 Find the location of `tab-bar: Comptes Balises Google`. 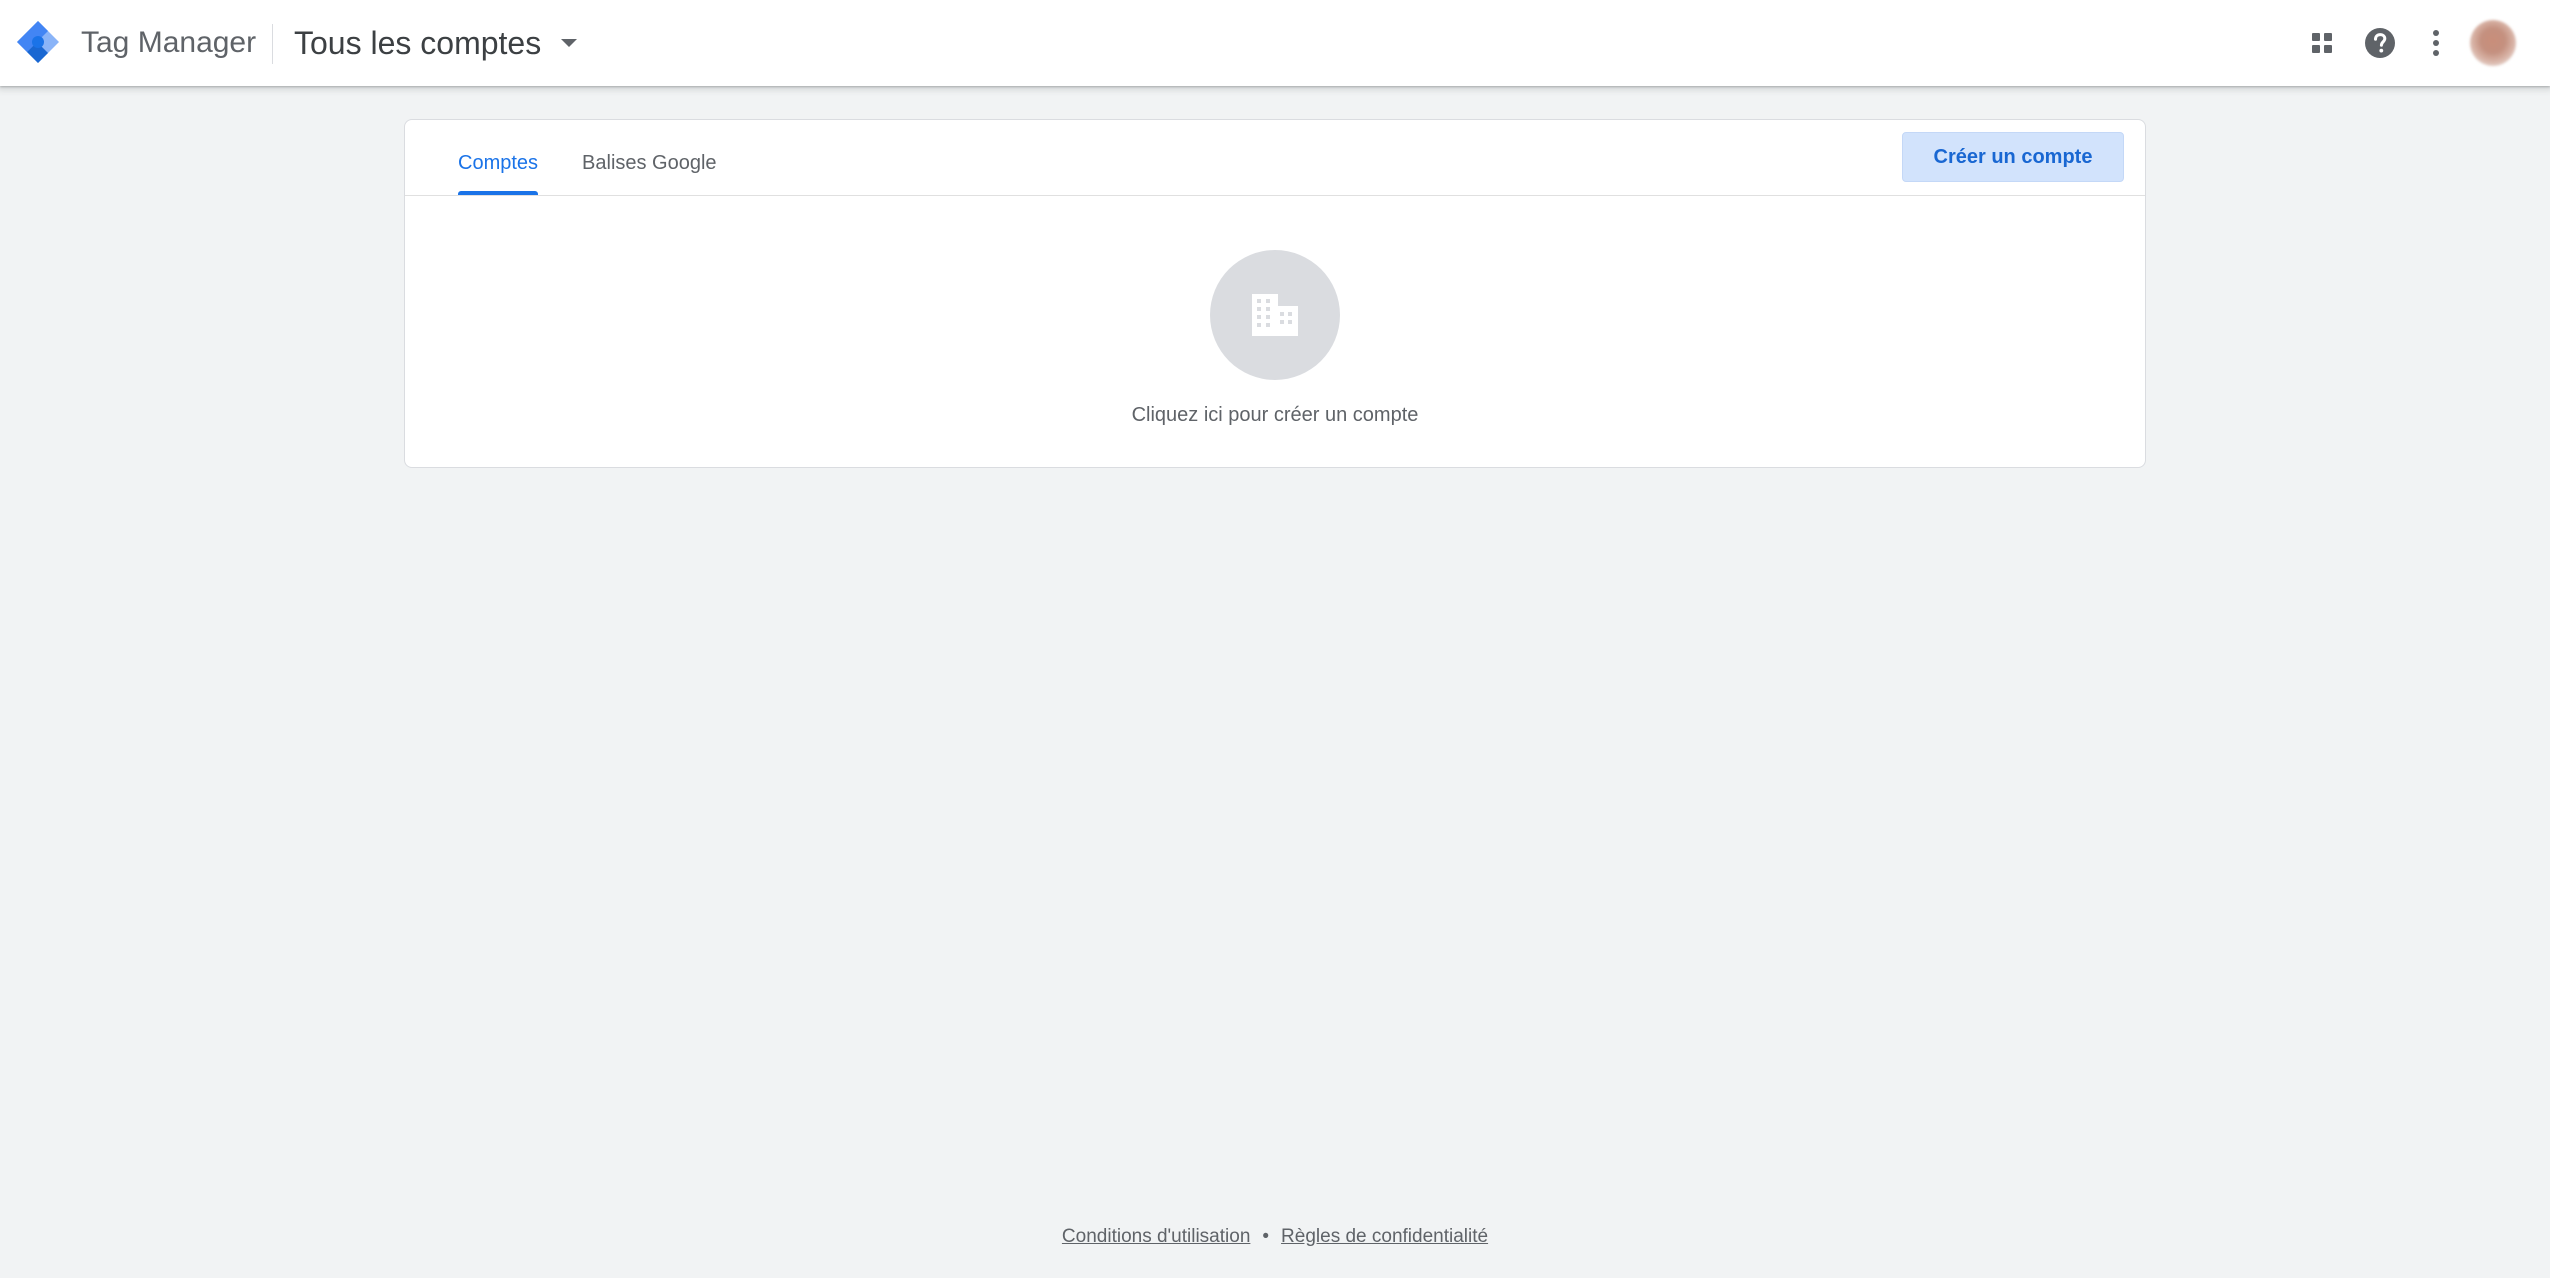

tab-bar: Comptes Balises Google is located at coordinates (587, 157).